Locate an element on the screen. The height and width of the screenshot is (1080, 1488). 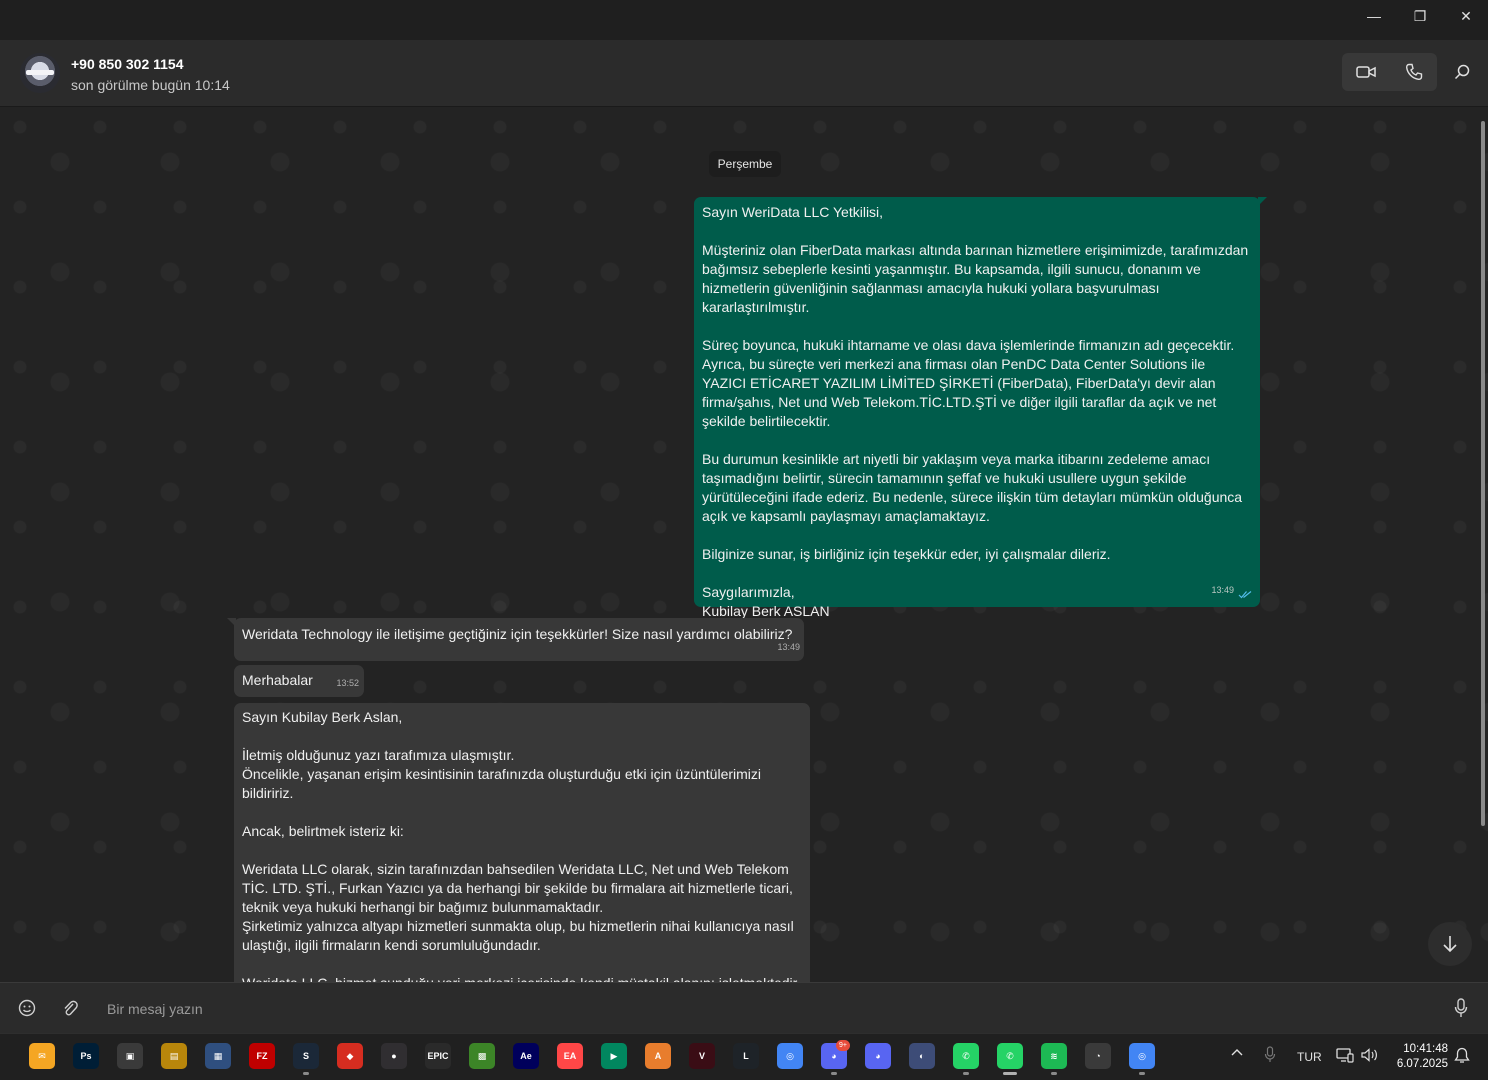
attach-icon is located at coordinates (71, 1008).